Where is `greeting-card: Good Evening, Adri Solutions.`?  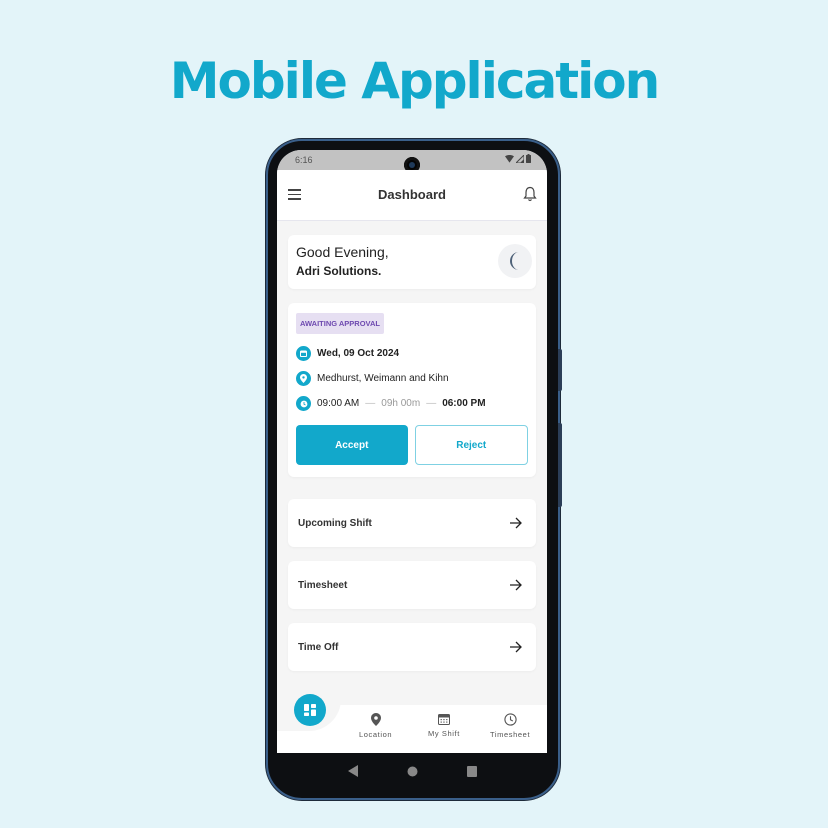
greeting-card: Good Evening, Adri Solutions. is located at coordinates (412, 262).